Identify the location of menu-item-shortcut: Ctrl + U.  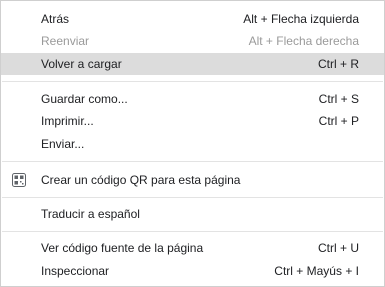
(338, 248).